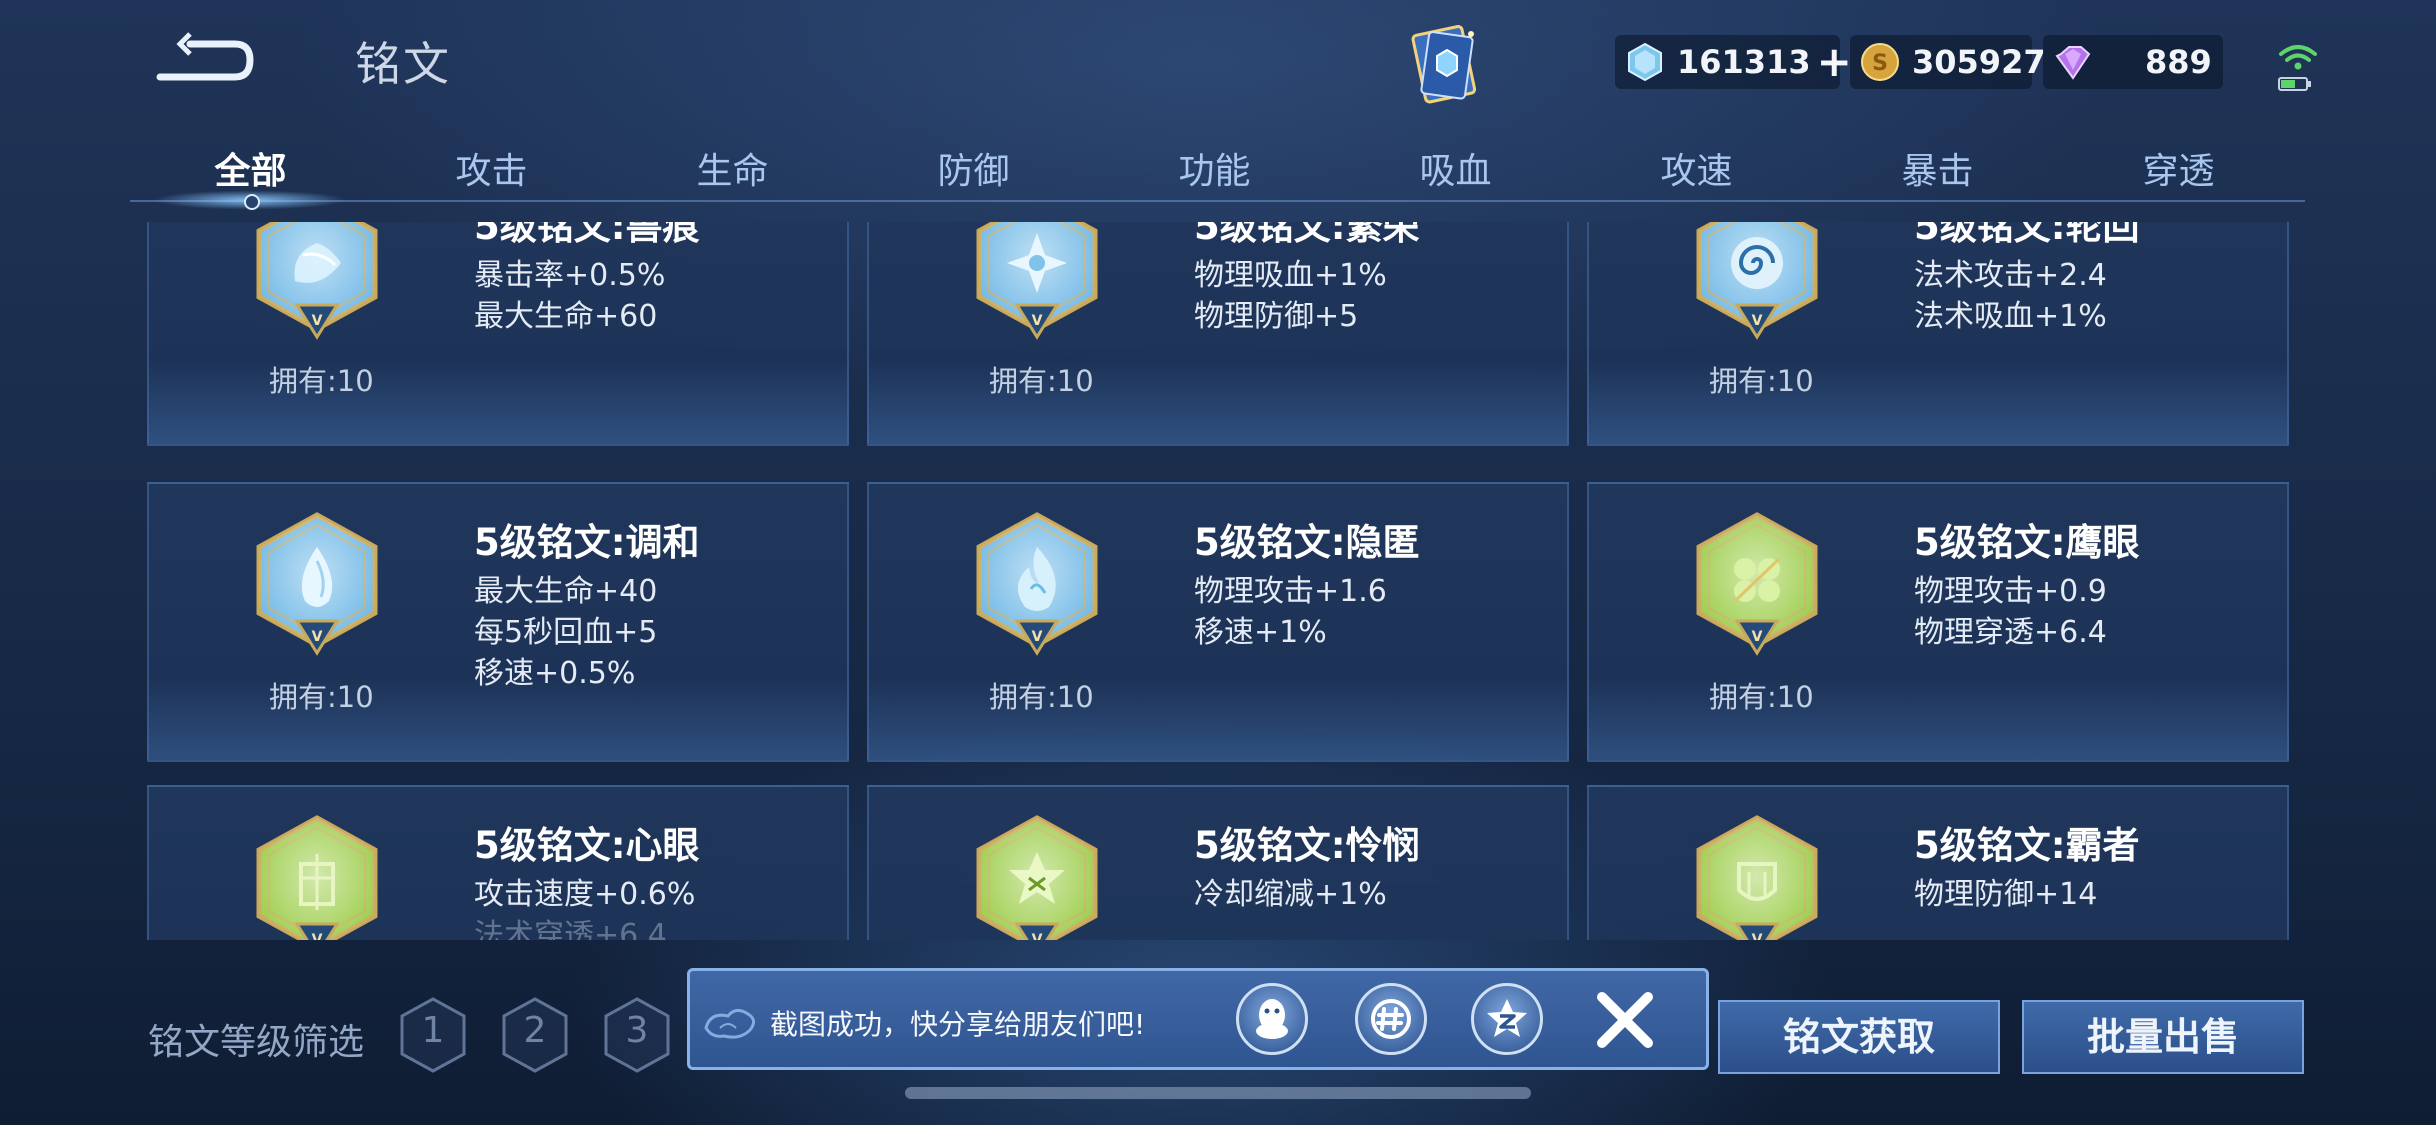  I want to click on level-filter-1: 1, so click(433, 1035).